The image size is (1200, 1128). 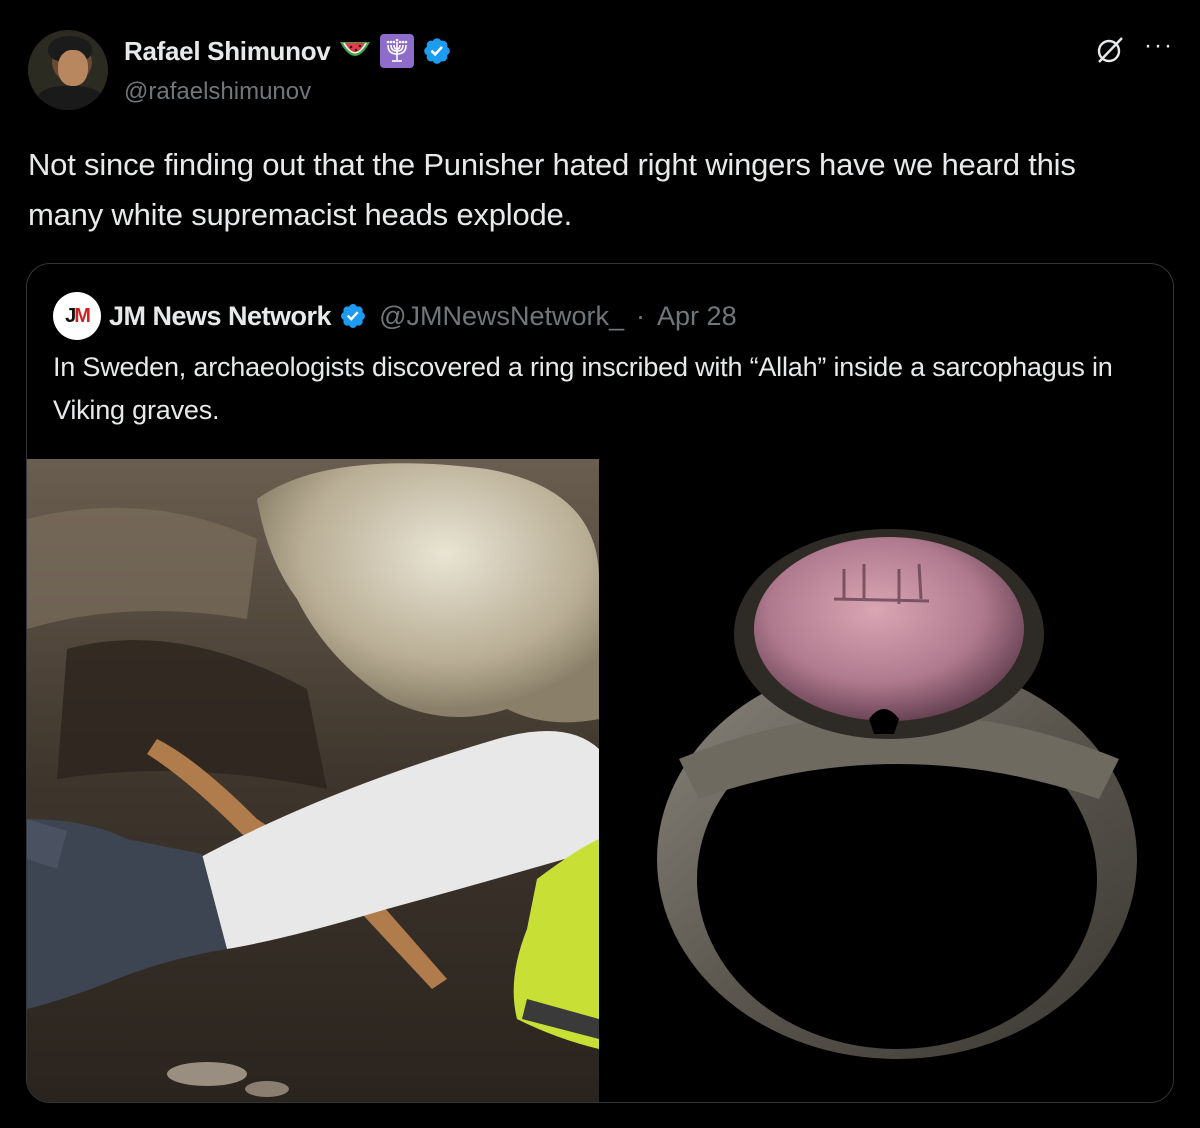 What do you see at coordinates (1159, 46) in the screenshot?
I see `more-options-icon: ···` at bounding box center [1159, 46].